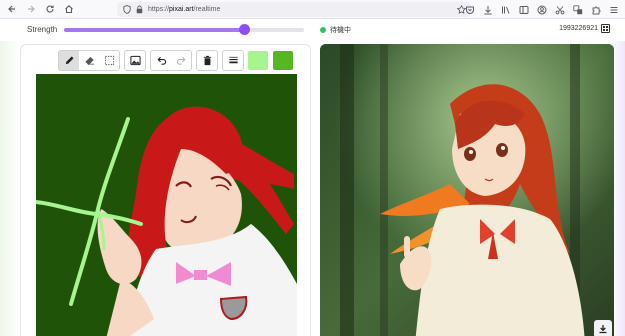 This screenshot has width=625, height=336. I want to click on selection-tool-button, so click(109, 60).